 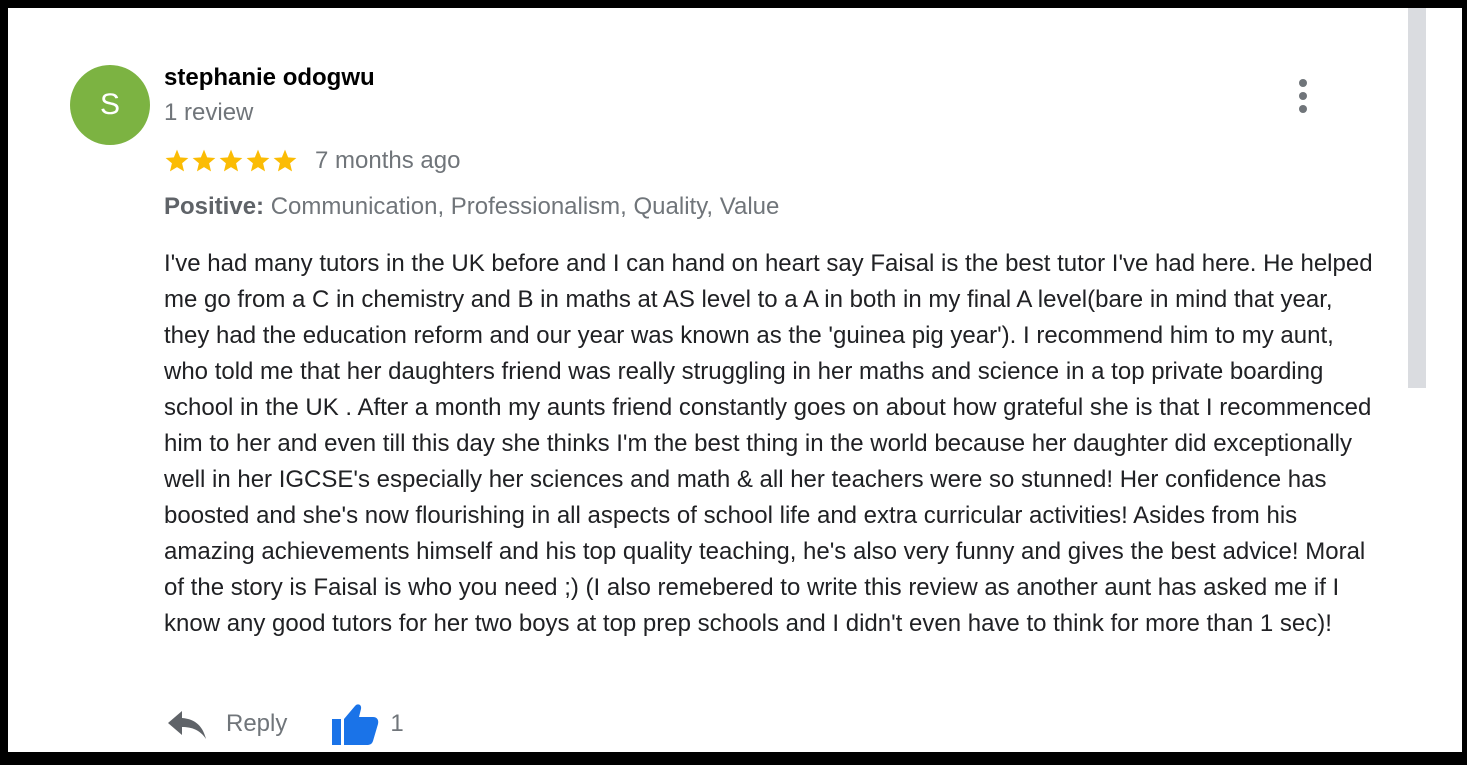 I want to click on reviewer-review-count: 1 review, so click(x=208, y=113).